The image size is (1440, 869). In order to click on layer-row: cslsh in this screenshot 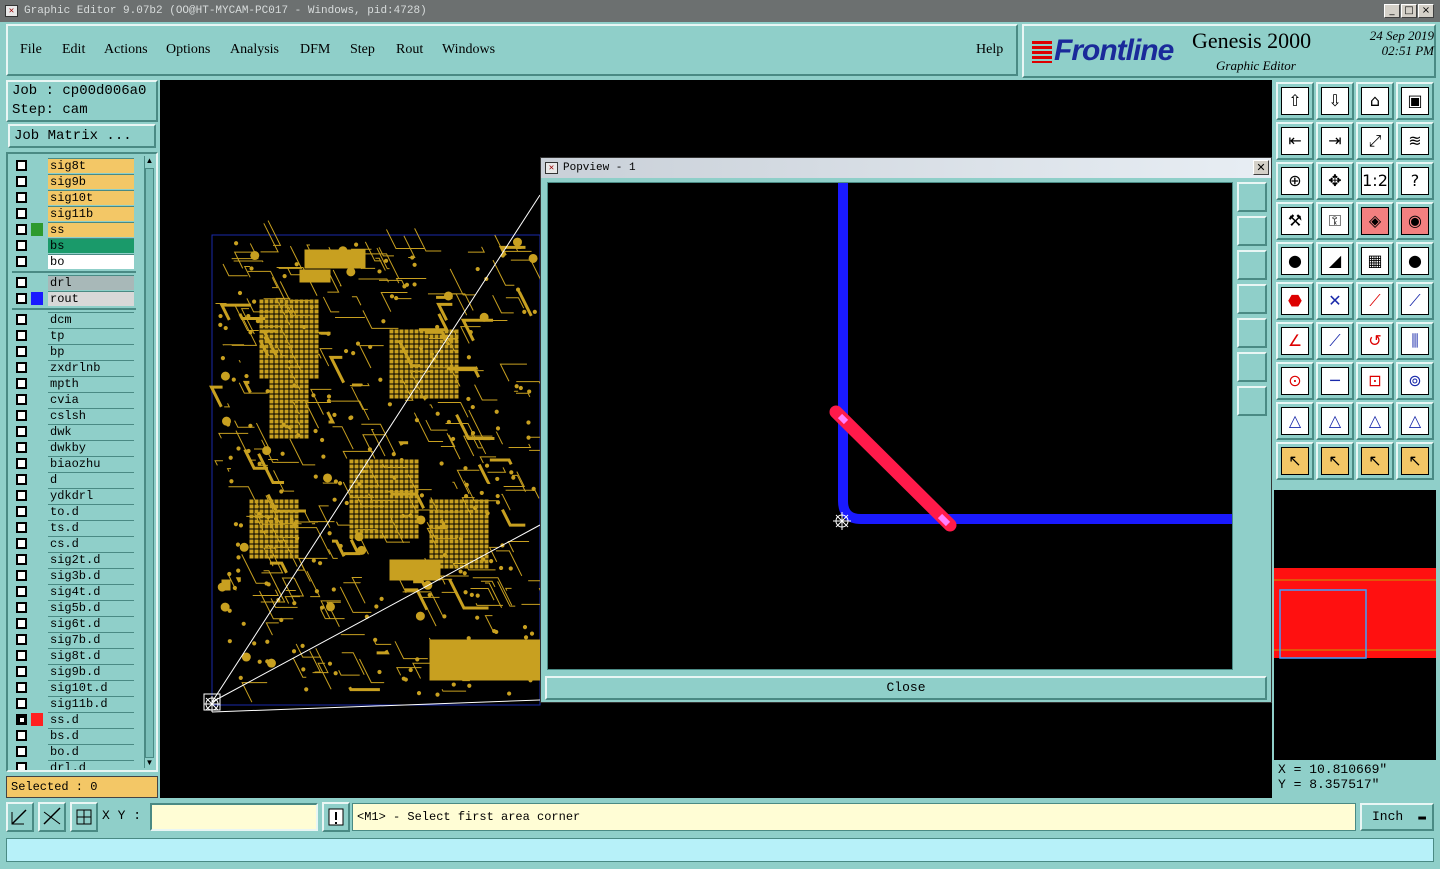, I will do `click(73, 415)`.